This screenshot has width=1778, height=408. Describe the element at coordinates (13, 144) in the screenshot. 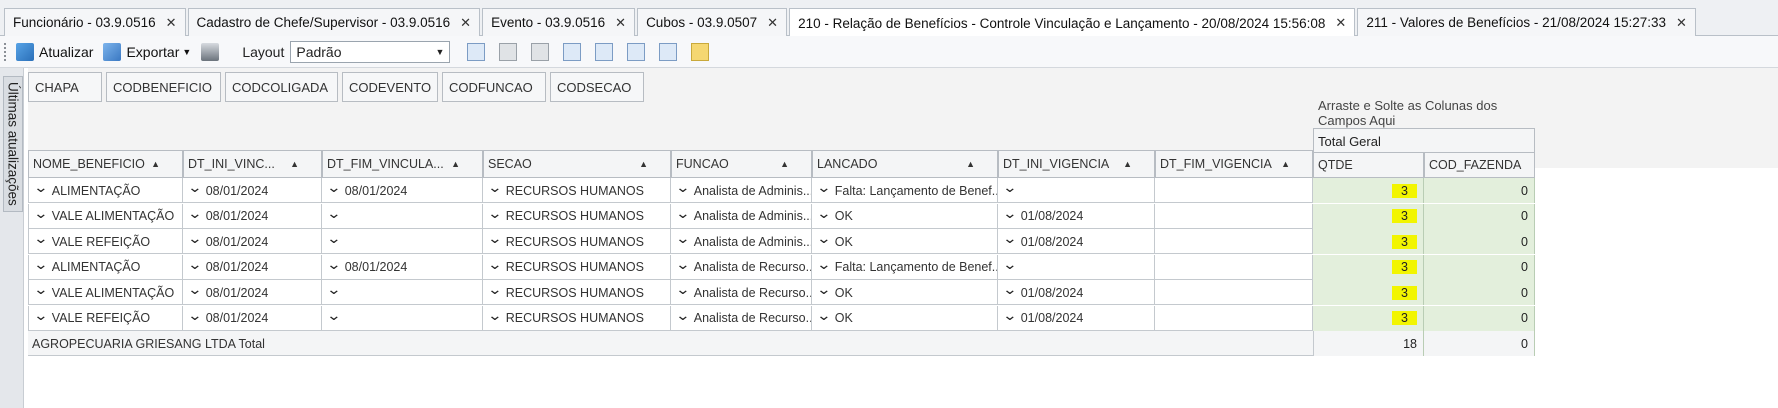

I see `recent-updates-tab: Últimas atualizações` at that location.